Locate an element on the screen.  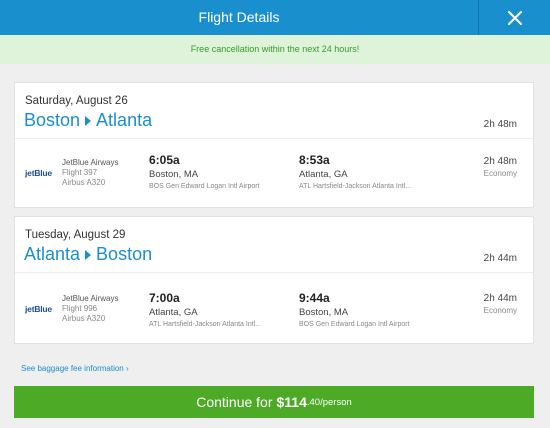
airline-info: JetBlue Airways Flight 996 Airbus A320 is located at coordinates (90, 309).